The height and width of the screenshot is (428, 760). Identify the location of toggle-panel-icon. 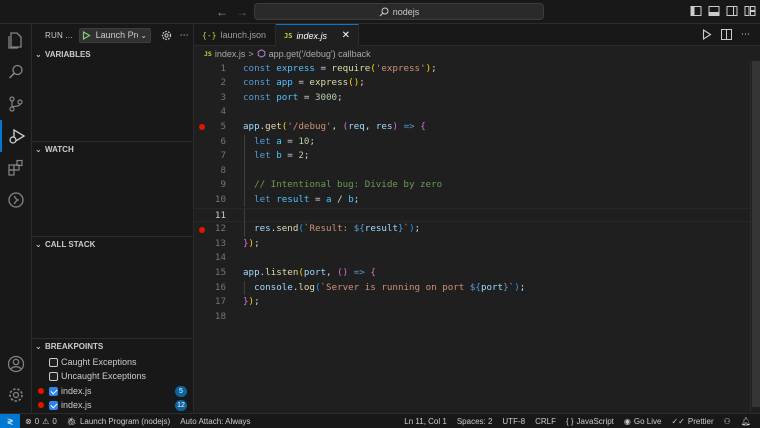
(714, 11).